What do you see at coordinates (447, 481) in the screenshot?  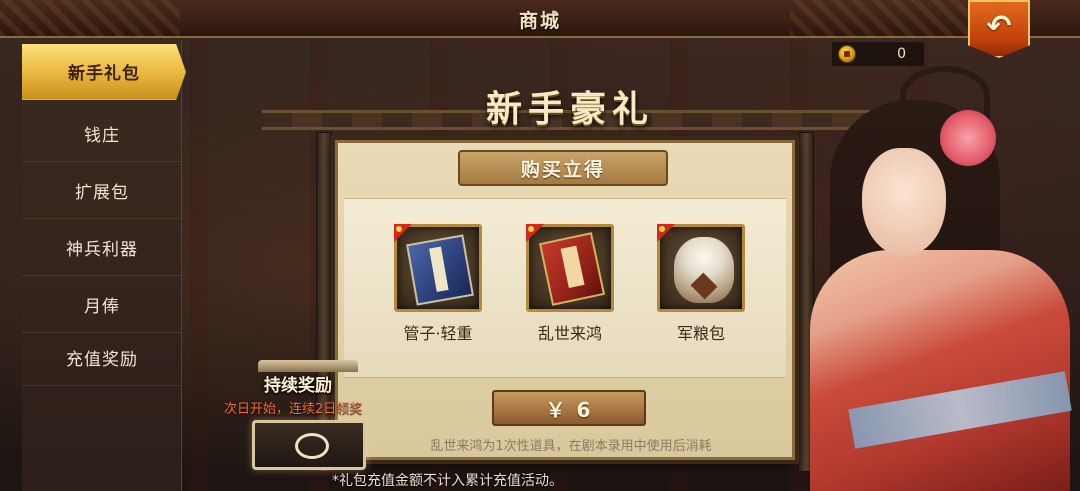 I see `footer-note: *礼包充值金额不计入累计充值活动。` at bounding box center [447, 481].